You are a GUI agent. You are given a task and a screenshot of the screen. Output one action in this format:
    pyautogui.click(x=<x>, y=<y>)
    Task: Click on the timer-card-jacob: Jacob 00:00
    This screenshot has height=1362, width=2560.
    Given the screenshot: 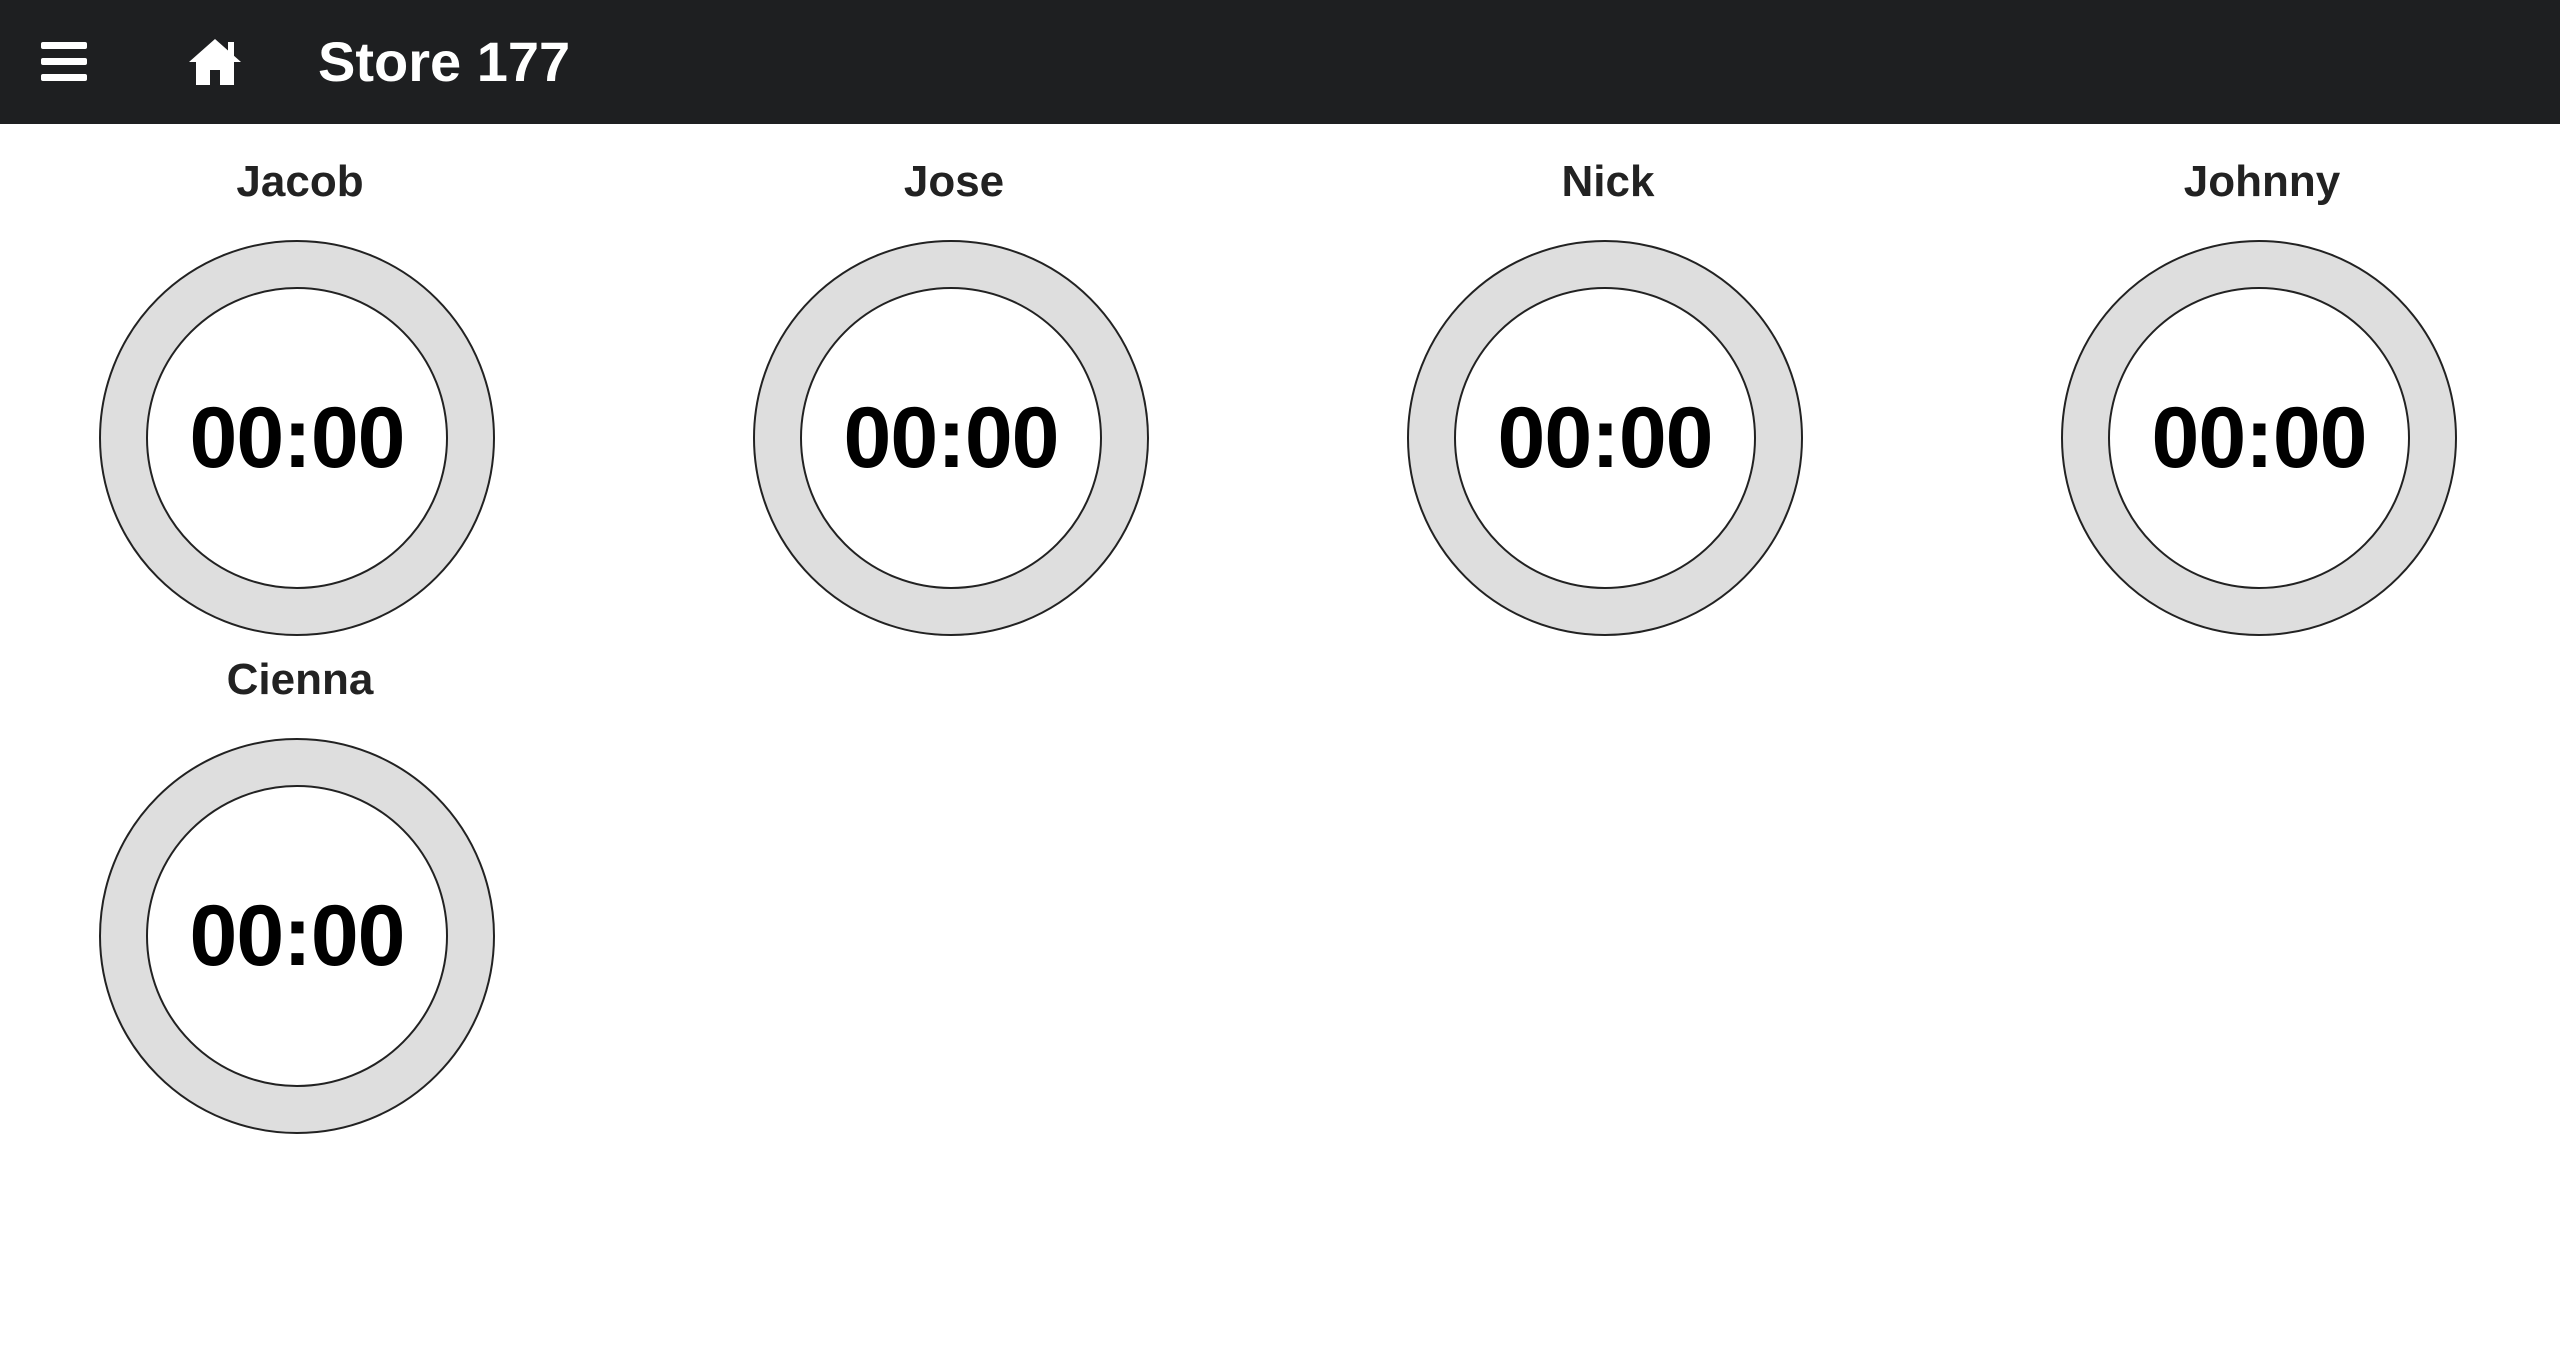 What is the action you would take?
    pyautogui.click(x=300, y=380)
    